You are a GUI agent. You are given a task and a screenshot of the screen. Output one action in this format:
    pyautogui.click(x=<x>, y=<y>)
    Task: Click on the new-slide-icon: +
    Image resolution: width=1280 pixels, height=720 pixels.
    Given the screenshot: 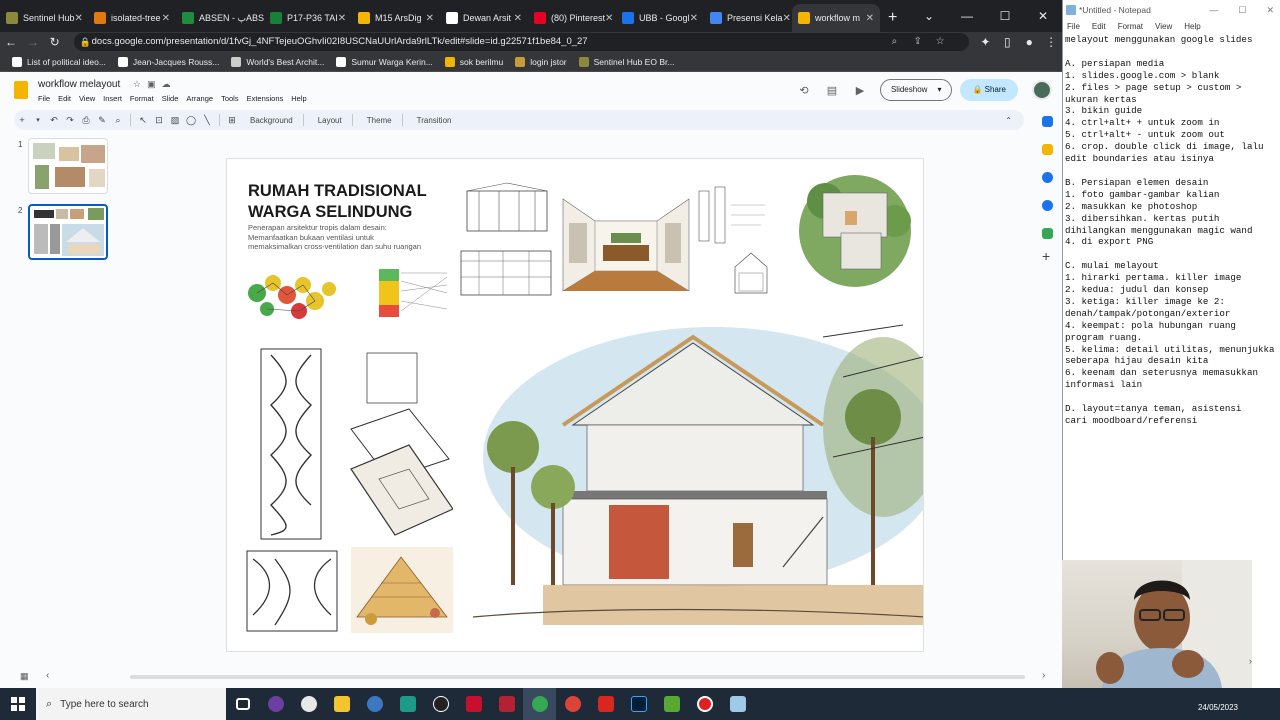 What is the action you would take?
    pyautogui.click(x=22, y=120)
    